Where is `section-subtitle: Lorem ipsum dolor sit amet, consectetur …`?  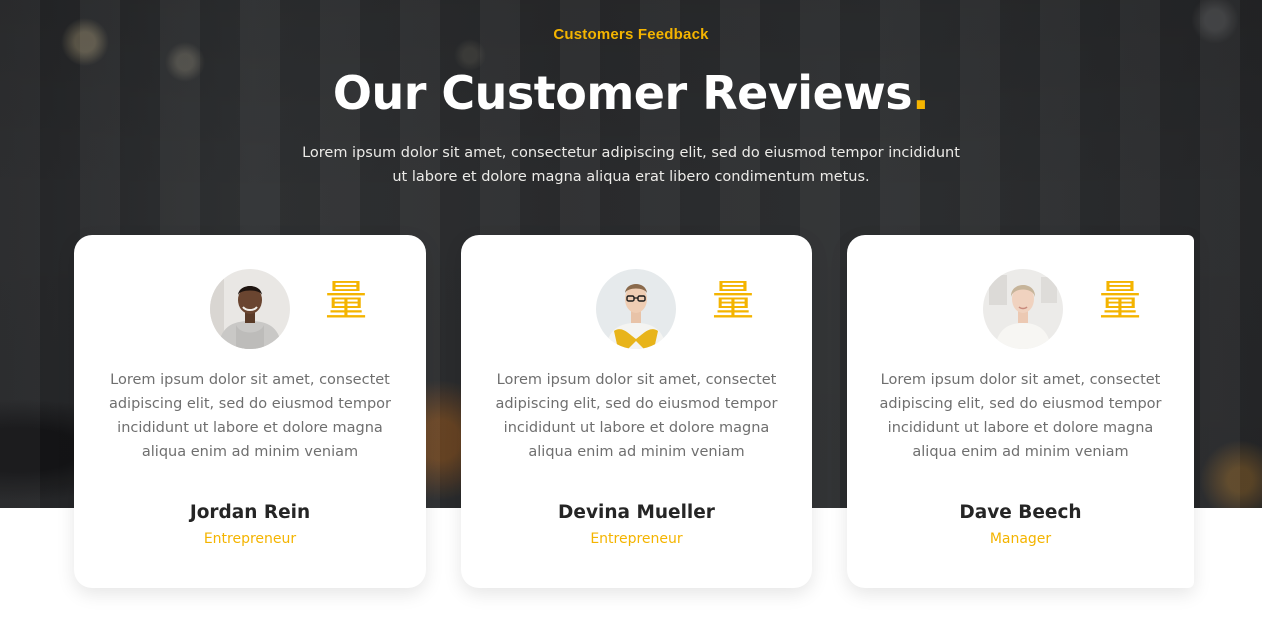
section-subtitle: Lorem ipsum dolor sit amet, consectetur … is located at coordinates (631, 165).